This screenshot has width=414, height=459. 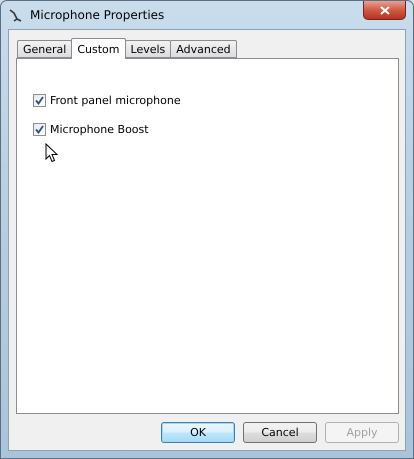 I want to click on checkbox-label: Microphone Boost, so click(x=99, y=129).